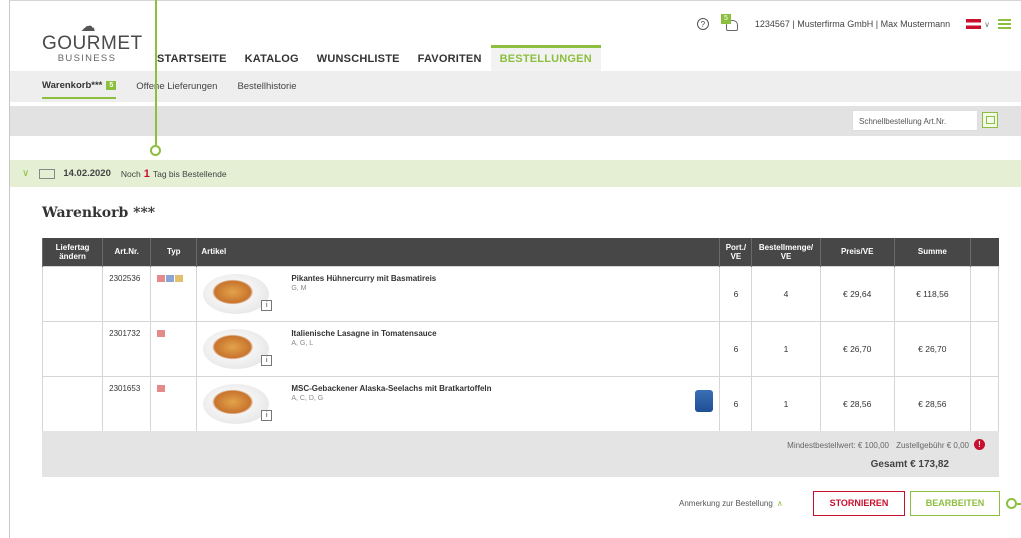 The height and width of the screenshot is (538, 1021). Describe the element at coordinates (735, 252) in the screenshot. I see `col-port: Port./ VE` at that location.